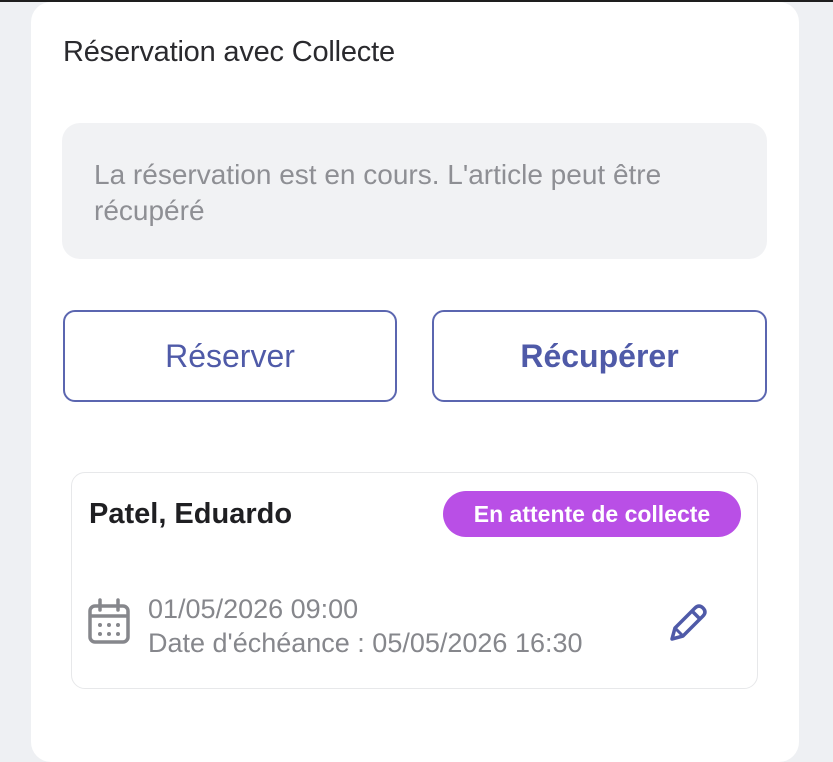 The height and width of the screenshot is (762, 833). Describe the element at coordinates (592, 514) in the screenshot. I see `status-badge: En attente de collecte` at that location.